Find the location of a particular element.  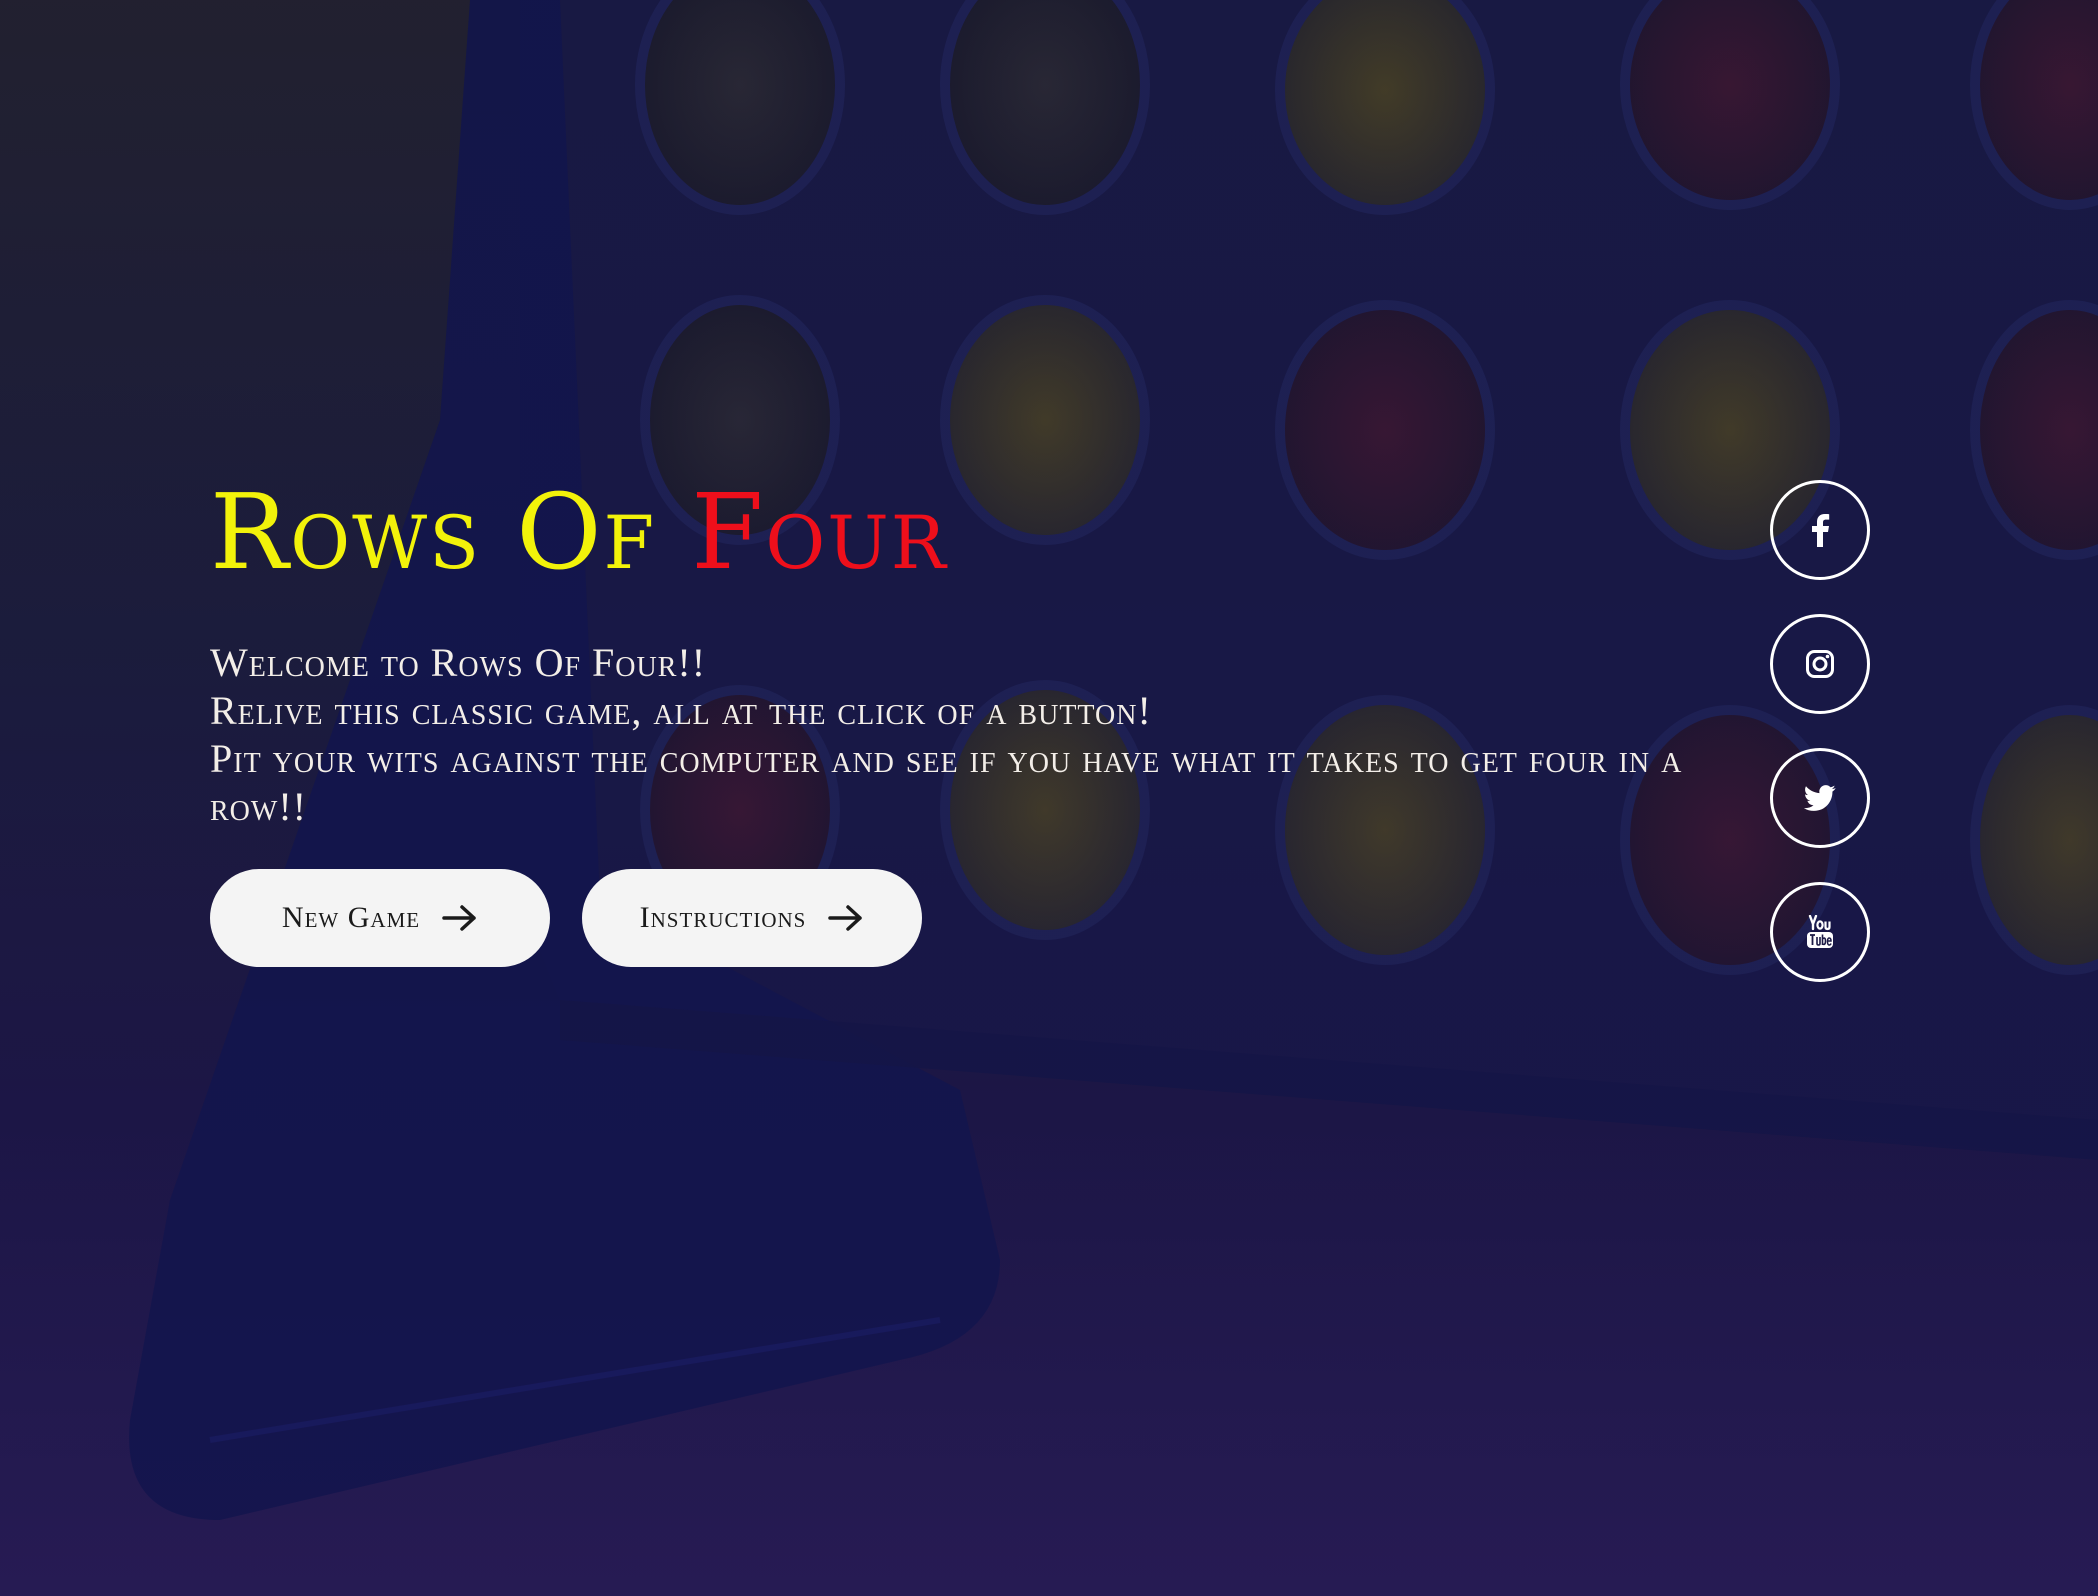

twitter-icon is located at coordinates (1820, 798).